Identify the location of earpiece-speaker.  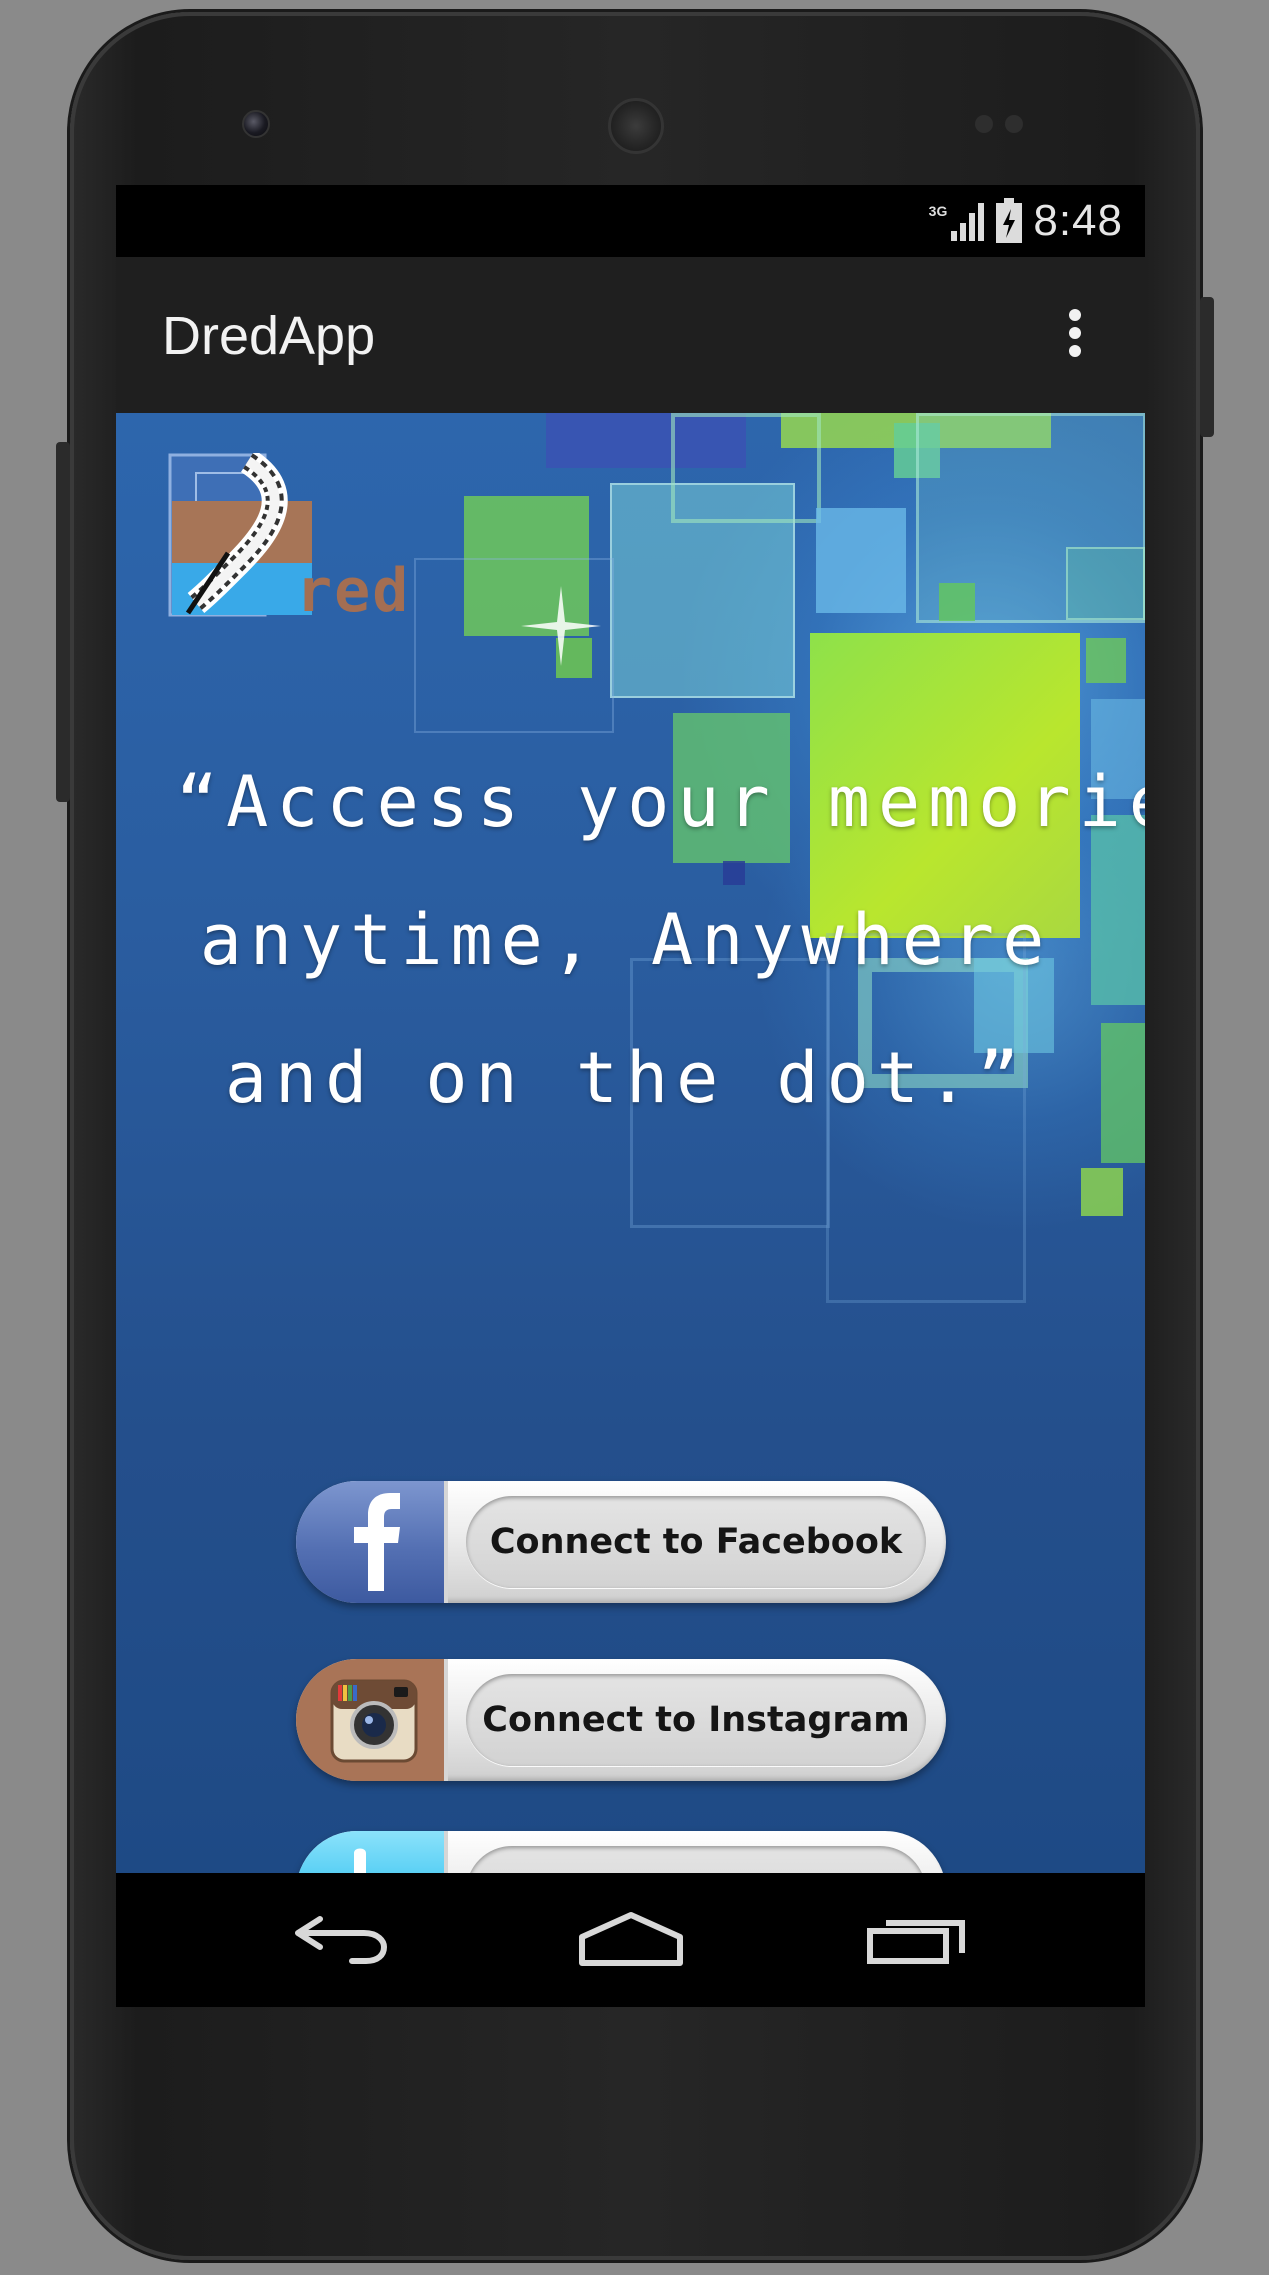
(636, 126).